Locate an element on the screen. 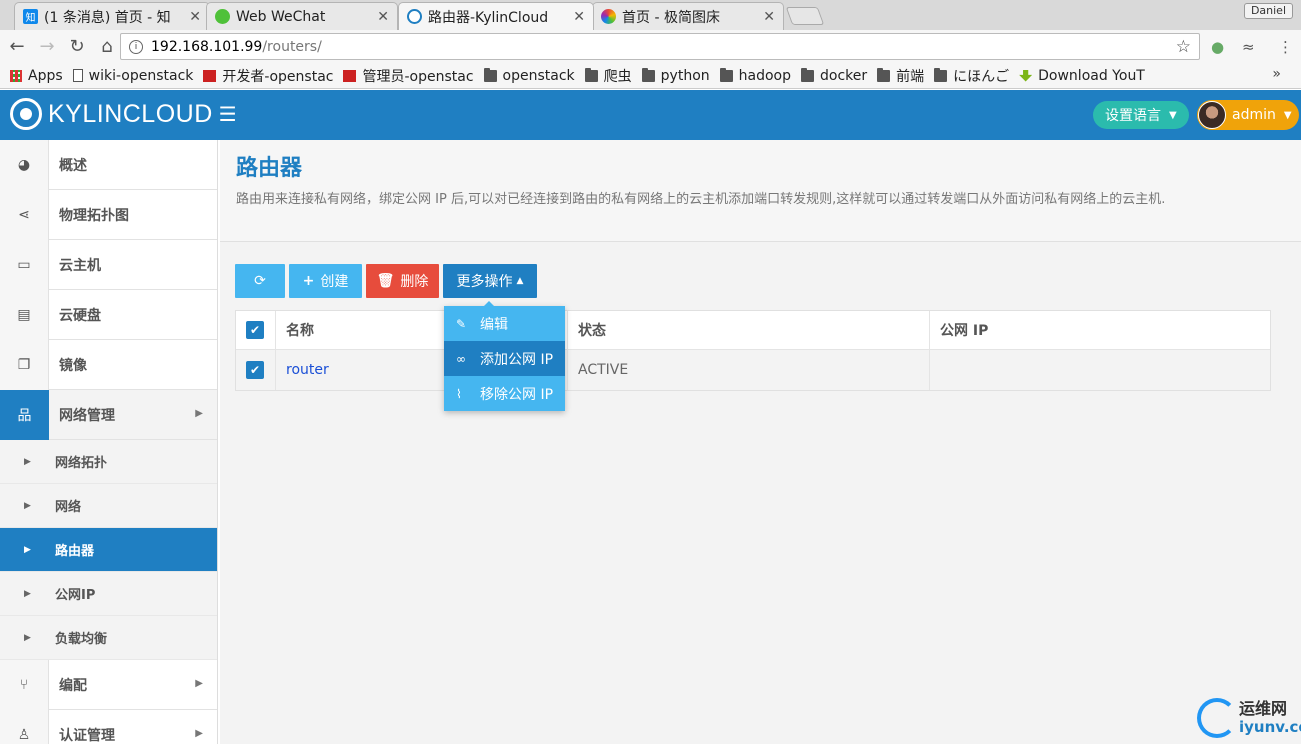 The image size is (1301, 744). code-fork-icon: ⑂ is located at coordinates (24, 684).